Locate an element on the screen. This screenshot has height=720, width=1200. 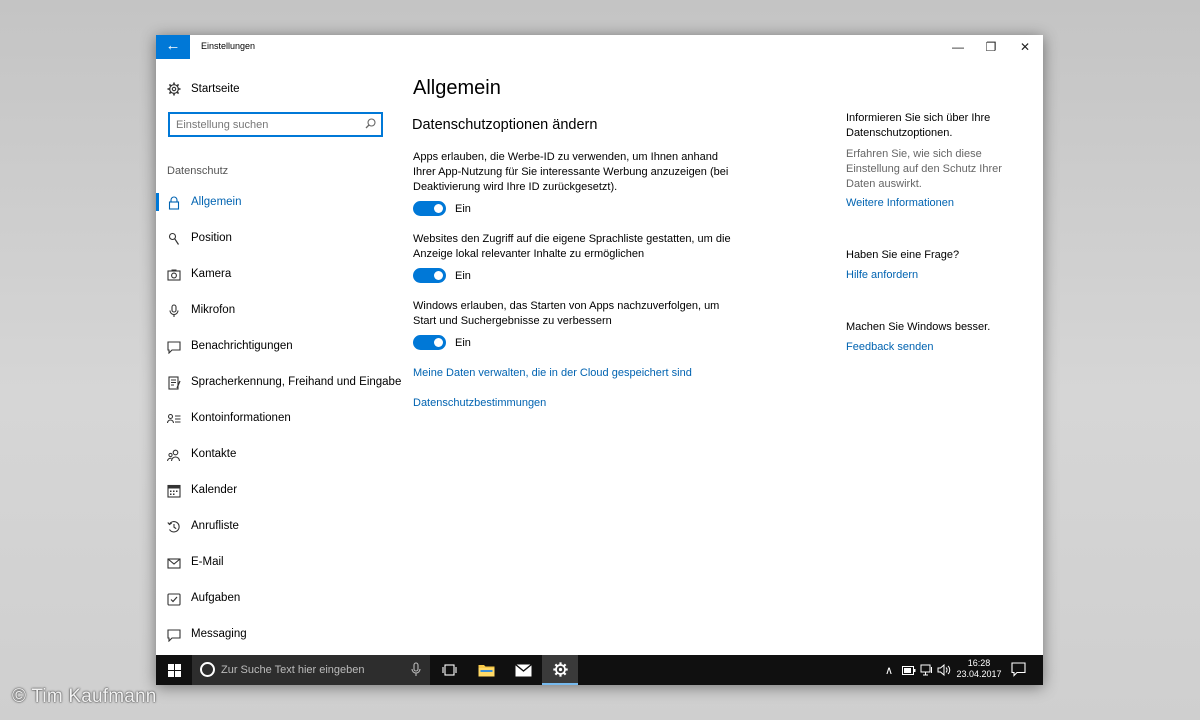
search-icon is located at coordinates (370, 123).